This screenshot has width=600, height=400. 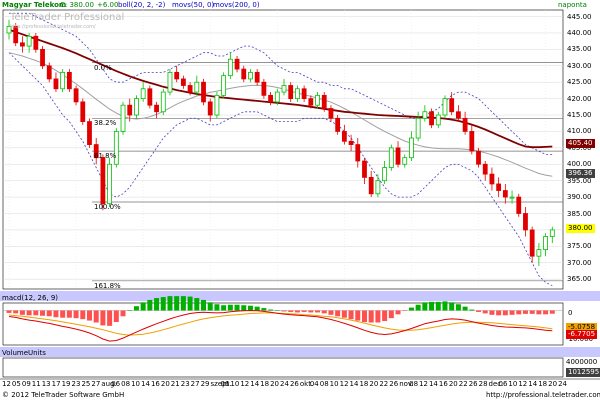 What do you see at coordinates (579, 82) in the screenshot?
I see `price-axis-label: 425.00` at bounding box center [579, 82].